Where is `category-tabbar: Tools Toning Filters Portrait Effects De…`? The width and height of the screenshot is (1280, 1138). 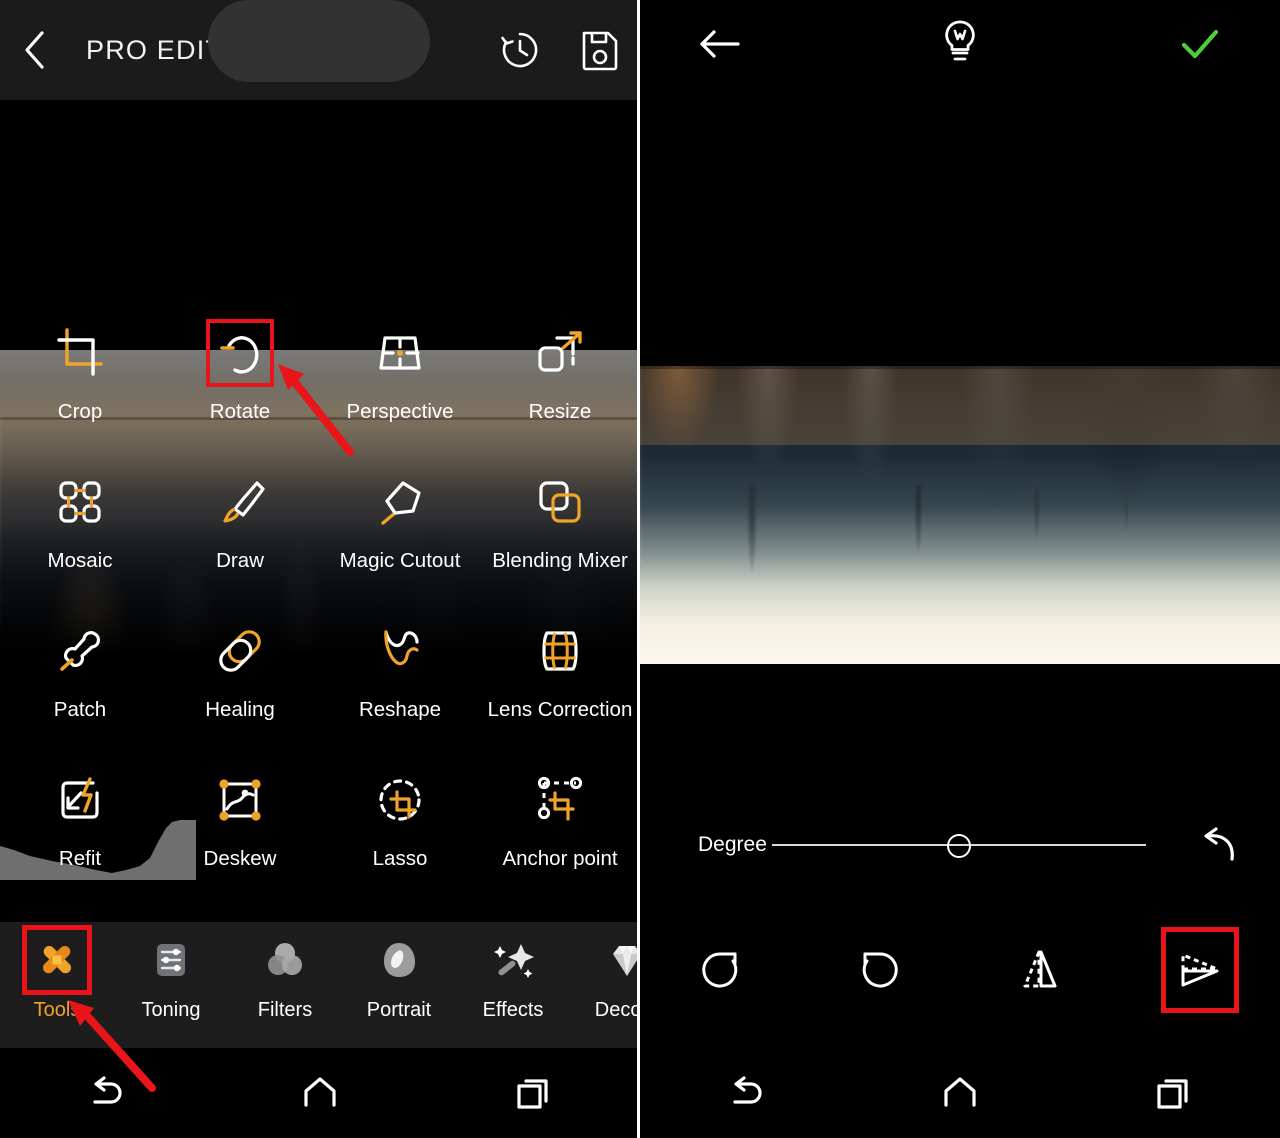
category-tabbar: Tools Toning Filters Portrait Effects De… is located at coordinates (320, 985).